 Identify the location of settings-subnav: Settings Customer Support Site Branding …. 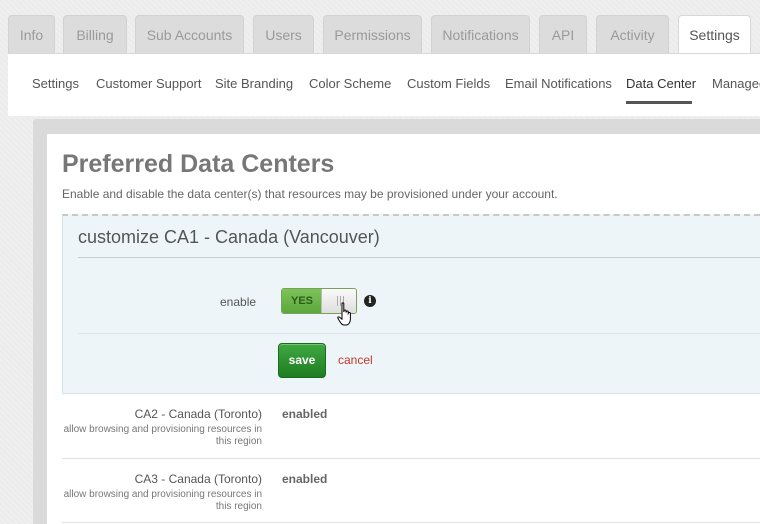
(384, 84).